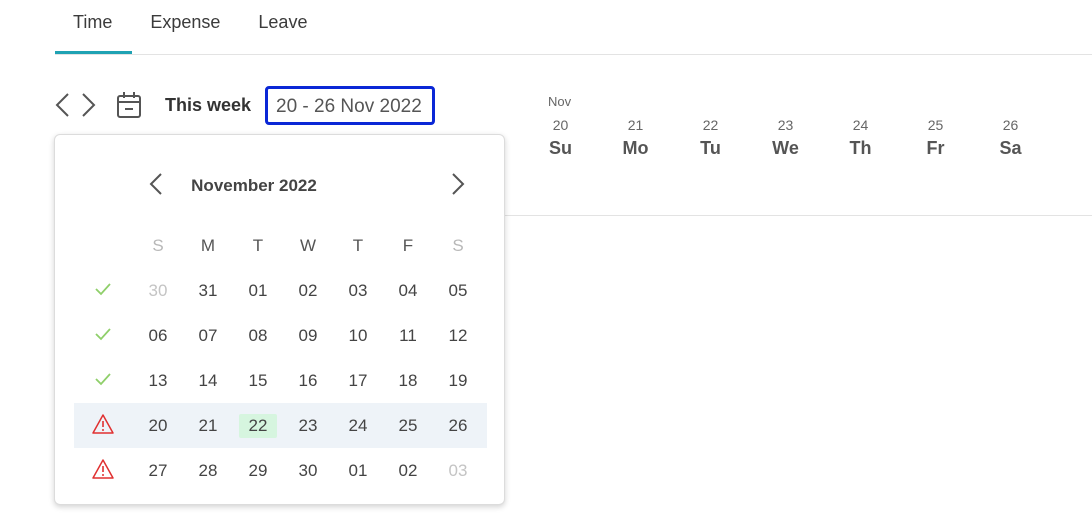 This screenshot has height=525, width=1092. I want to click on day-name: Mo, so click(635, 148).